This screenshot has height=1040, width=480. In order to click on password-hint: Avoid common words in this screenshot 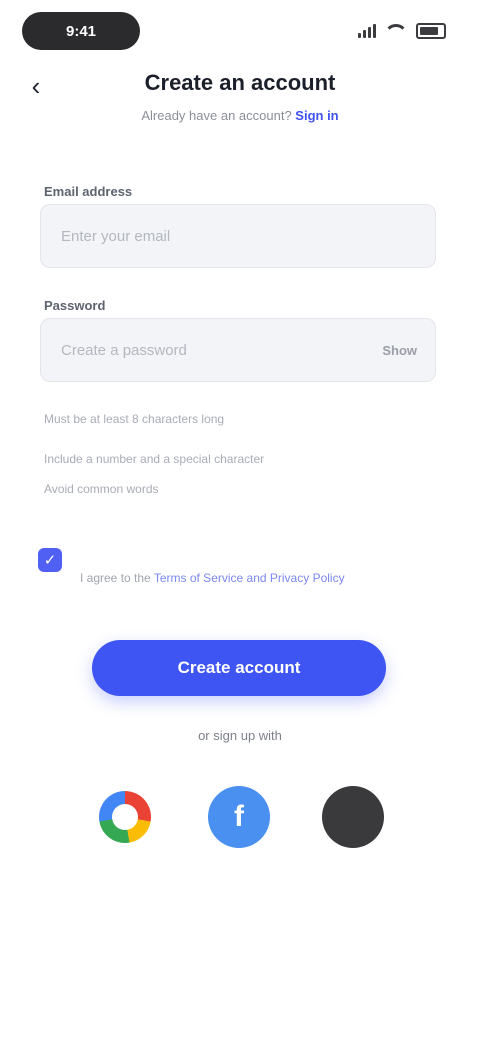, I will do `click(101, 489)`.